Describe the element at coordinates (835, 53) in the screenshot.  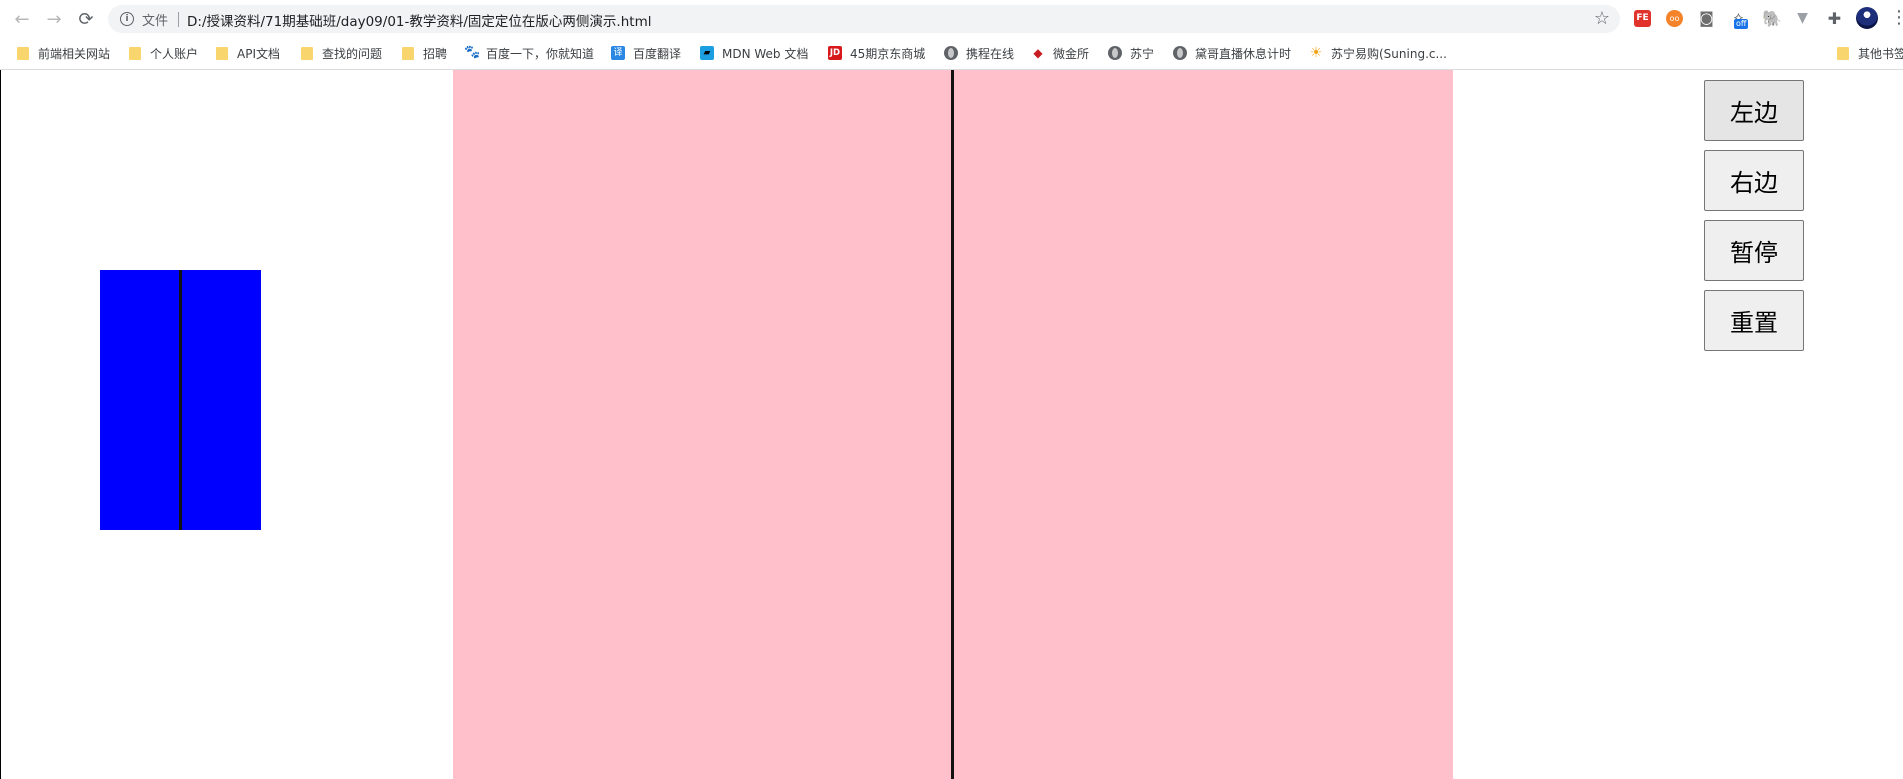
I see `jd-icon: JD` at that location.